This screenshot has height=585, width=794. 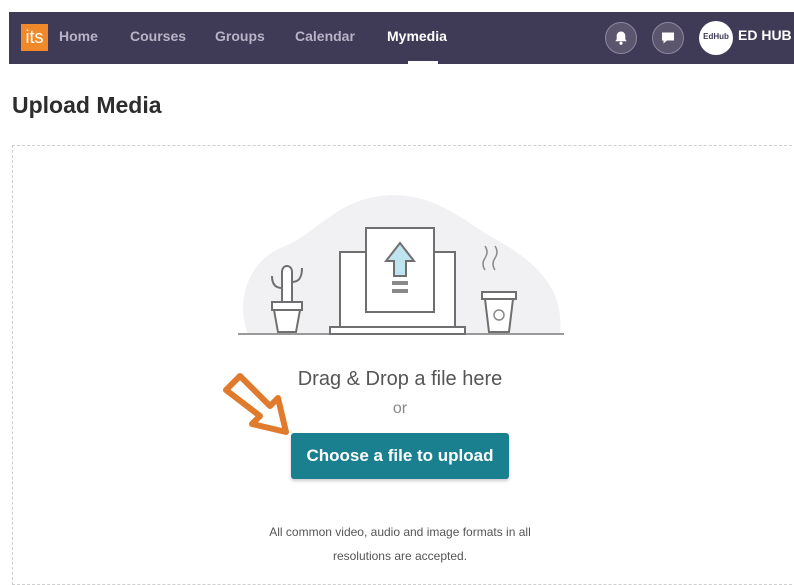 What do you see at coordinates (765, 35) in the screenshot?
I see `user-name: ED HUB` at bounding box center [765, 35].